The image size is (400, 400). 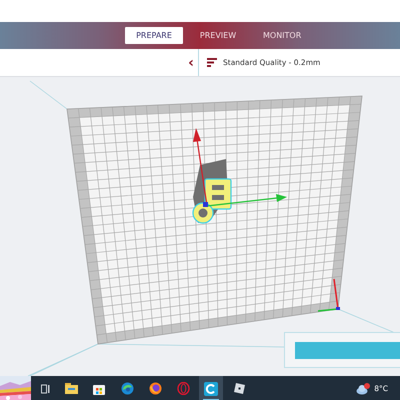 What do you see at coordinates (154, 35) in the screenshot?
I see `stage-tab: PREPARE` at bounding box center [154, 35].